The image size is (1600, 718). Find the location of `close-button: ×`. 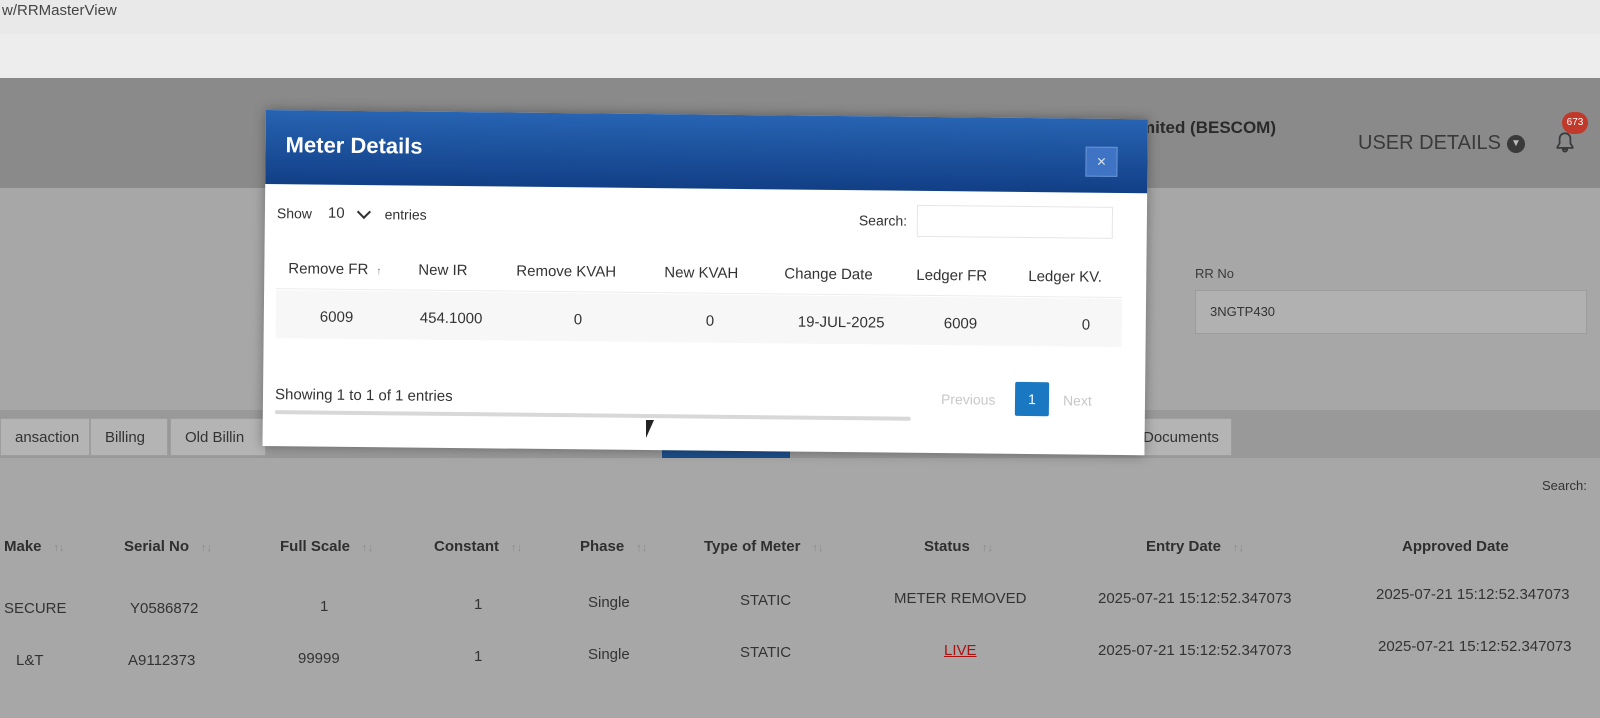

close-button: × is located at coordinates (1101, 161).